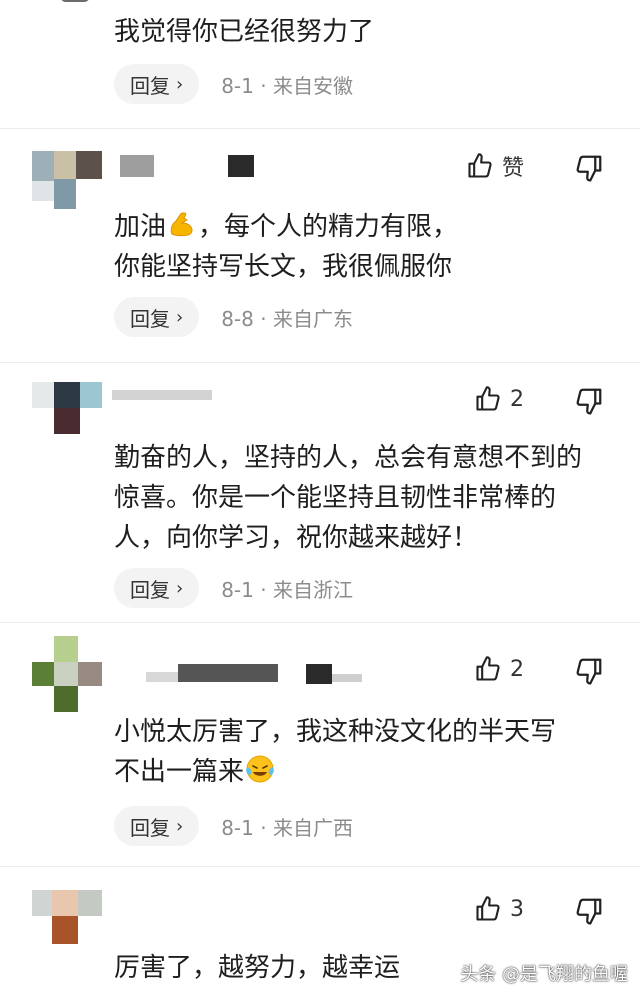 Image resolution: width=640 pixels, height=998 pixels. Describe the element at coordinates (312, 85) in the screenshot. I see `comment-location: 来自安徽` at that location.